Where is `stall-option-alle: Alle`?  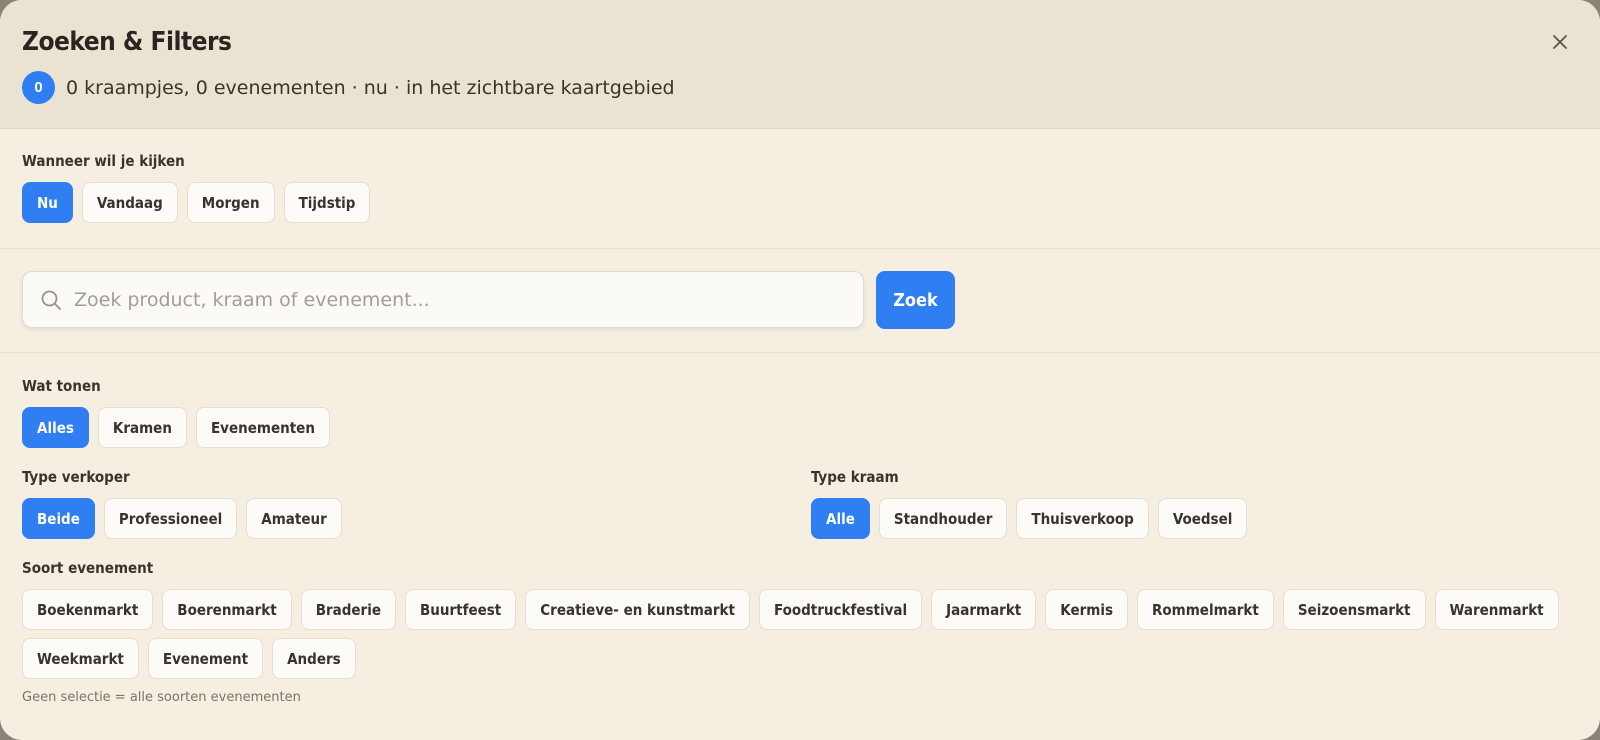
stall-option-alle: Alle is located at coordinates (840, 518).